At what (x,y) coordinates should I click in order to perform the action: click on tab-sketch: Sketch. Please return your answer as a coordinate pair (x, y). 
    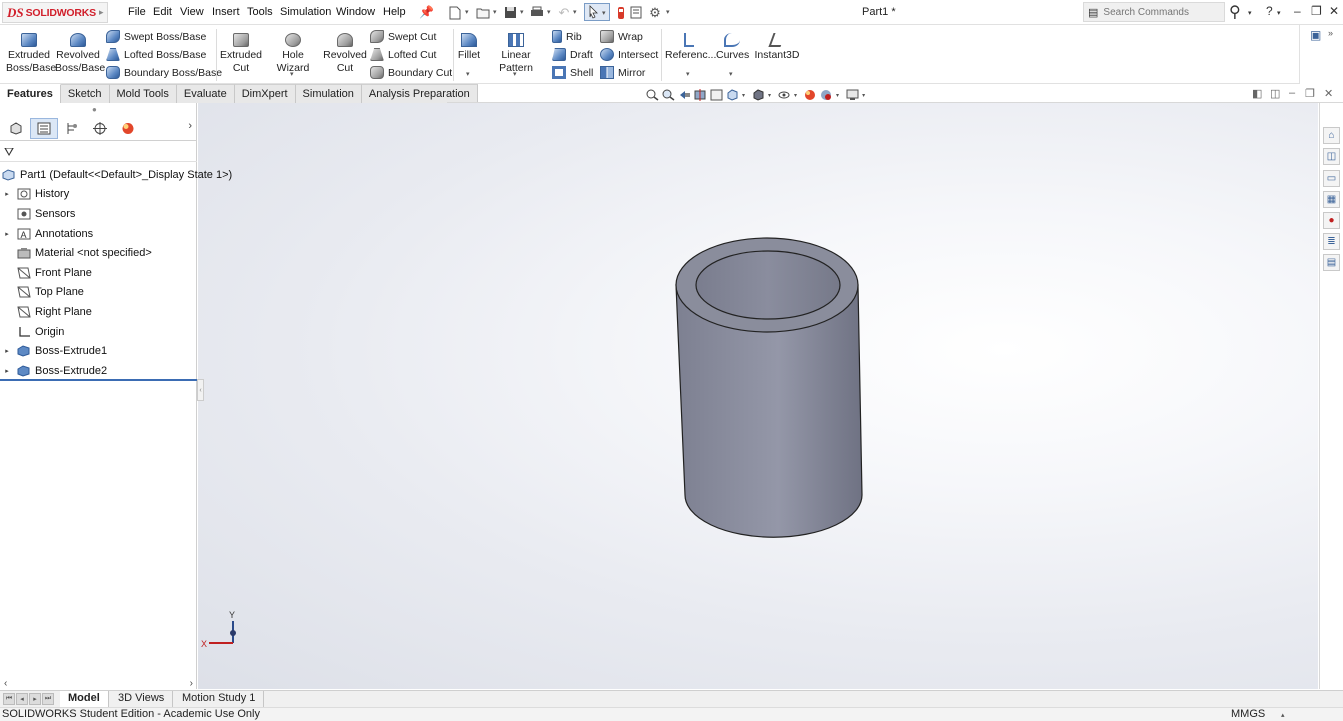
    Looking at the image, I should click on (85, 93).